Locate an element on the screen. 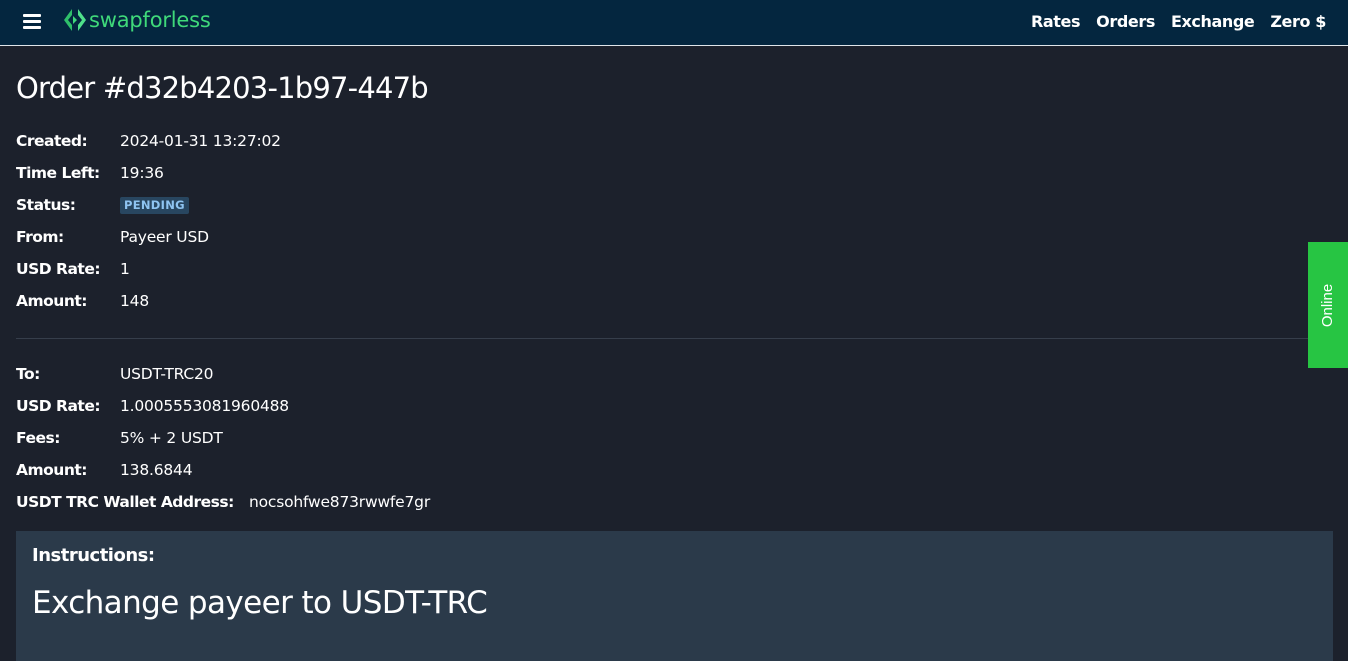 Image resolution: width=1348 pixels, height=661 pixels. brand-logo-link: swapforless is located at coordinates (136, 20).